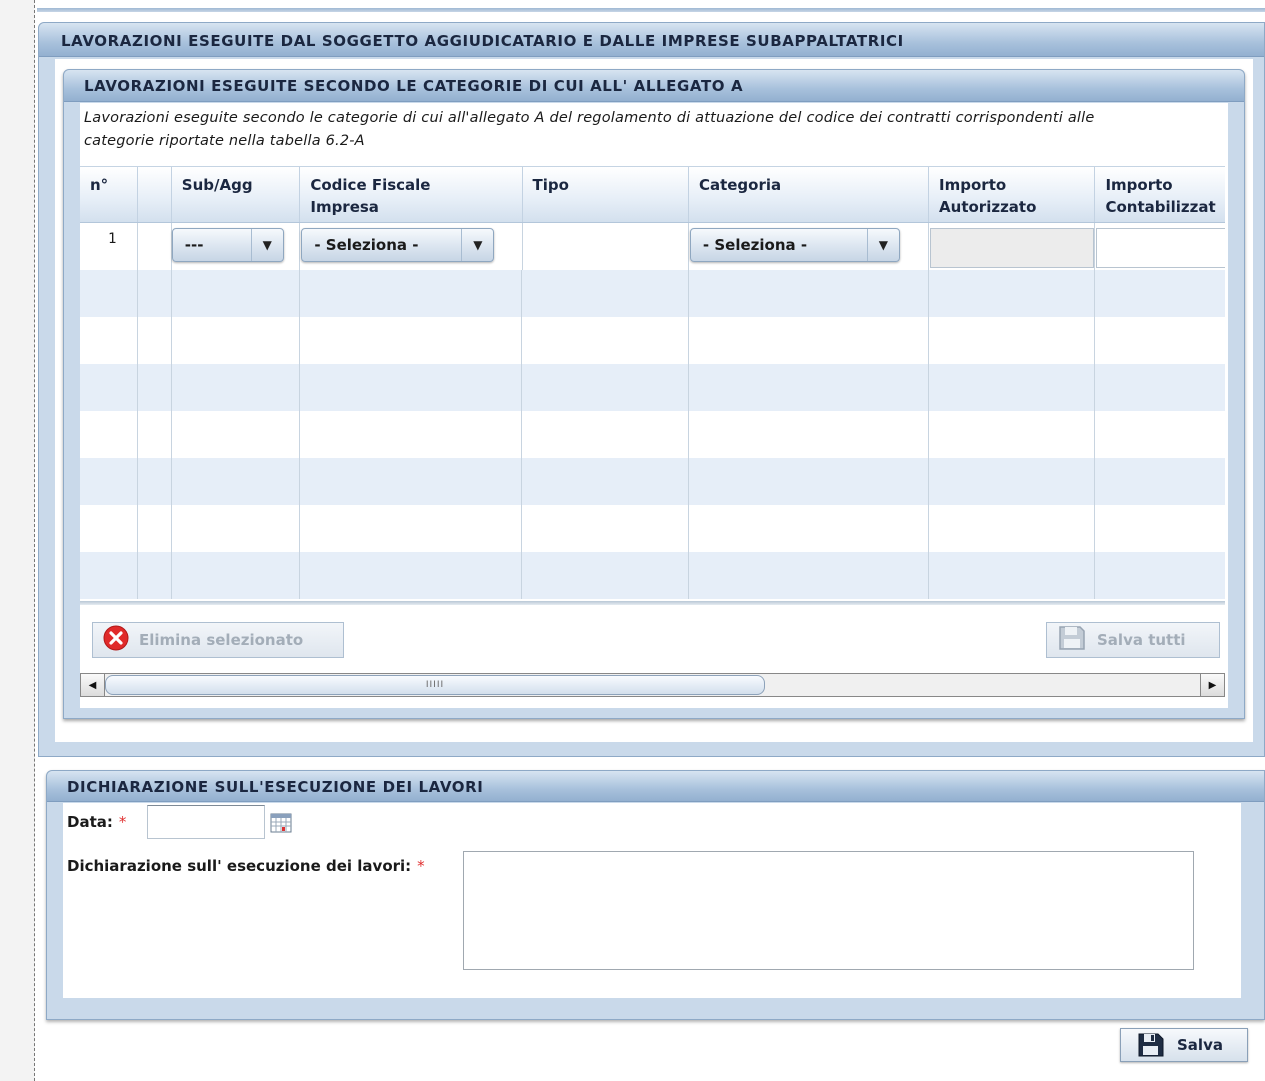  Describe the element at coordinates (973, 185) in the screenshot. I see `column-header-importo-autorizzato-line1: Importo` at that location.